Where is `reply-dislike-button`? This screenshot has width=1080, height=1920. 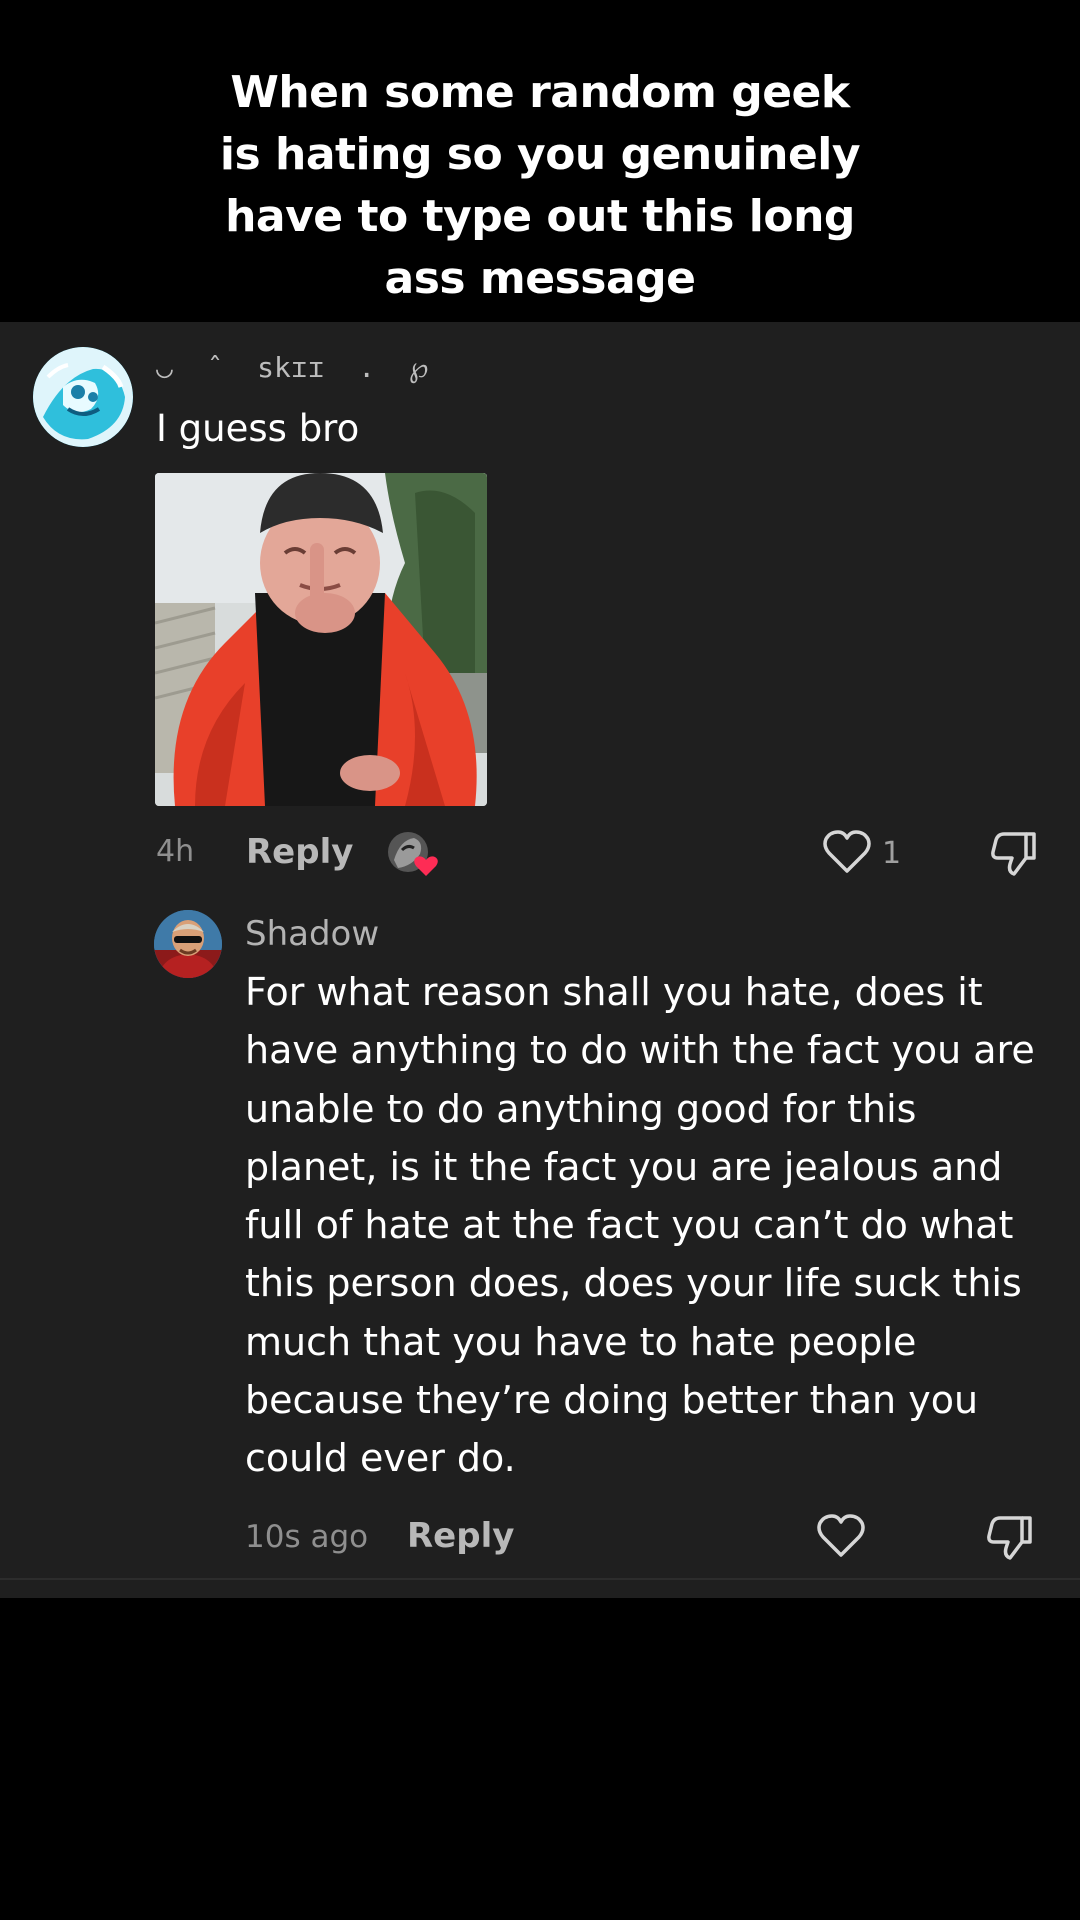 reply-dislike-button is located at coordinates (1009, 1537).